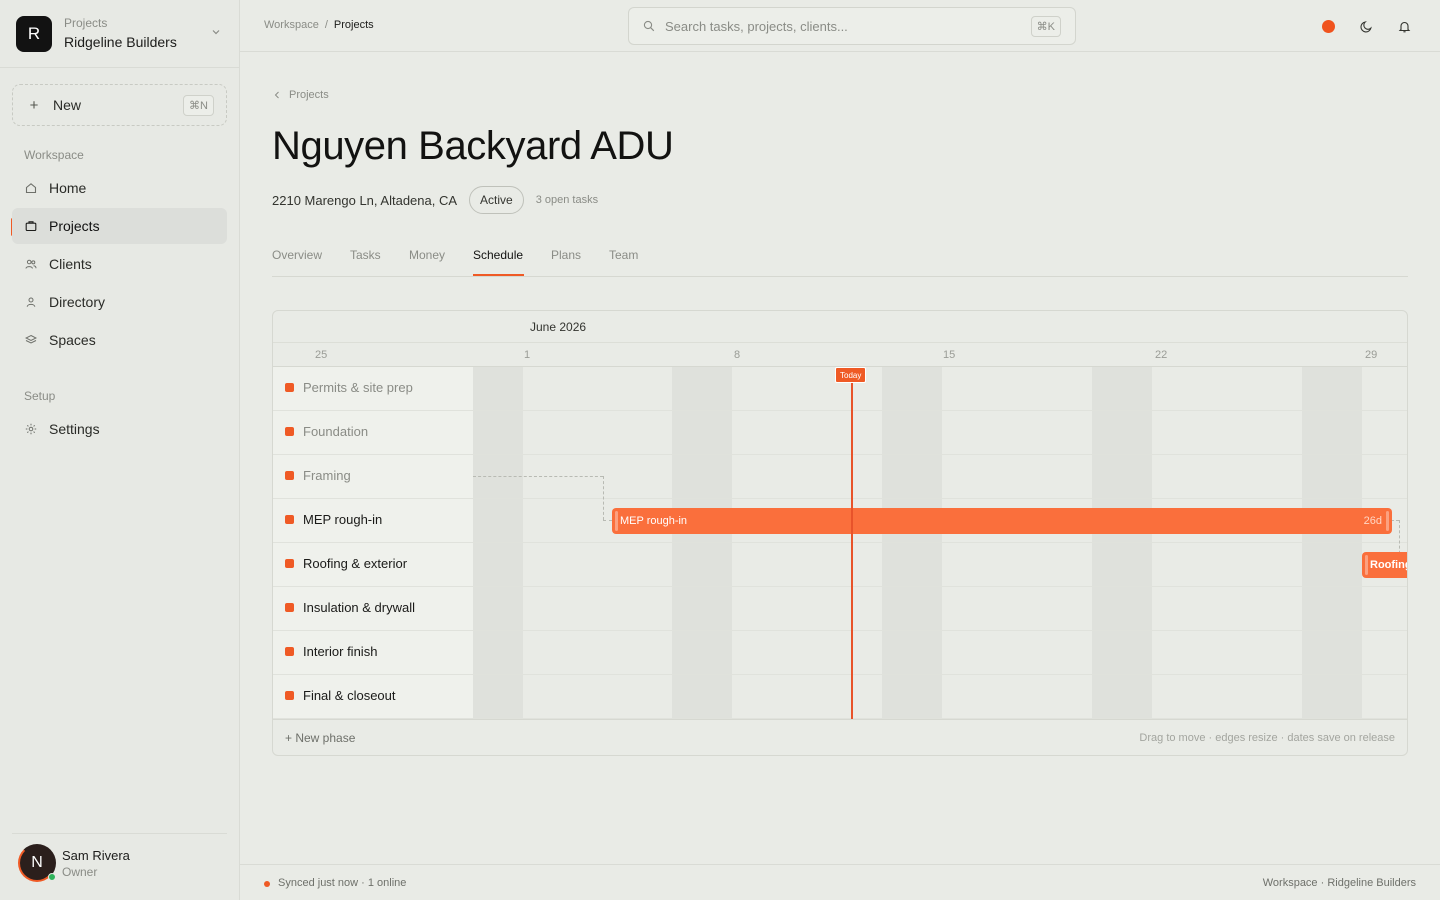 The image size is (1440, 900). I want to click on phase-label: Insulation & drywall, so click(350, 607).